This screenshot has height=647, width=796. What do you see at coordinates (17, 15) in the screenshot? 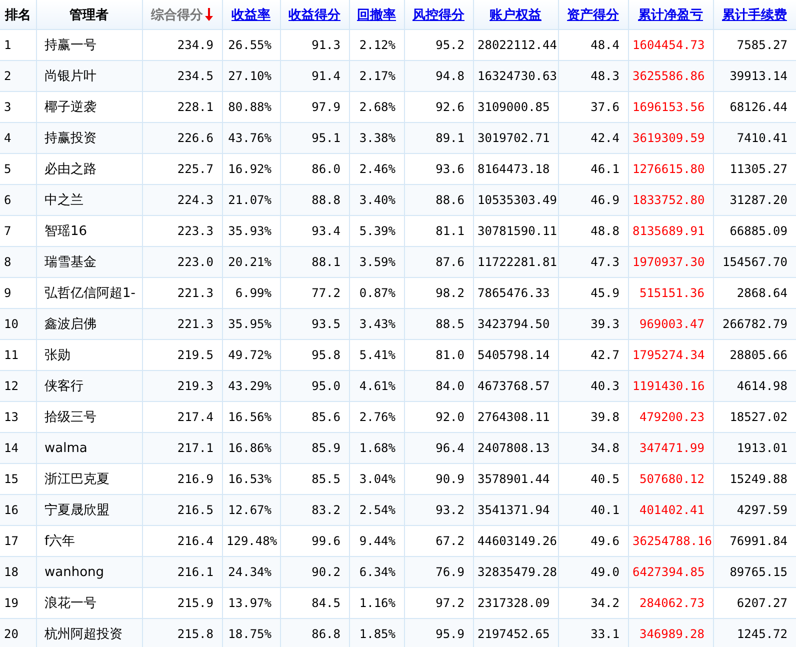
I see `column-header: 排名` at bounding box center [17, 15].